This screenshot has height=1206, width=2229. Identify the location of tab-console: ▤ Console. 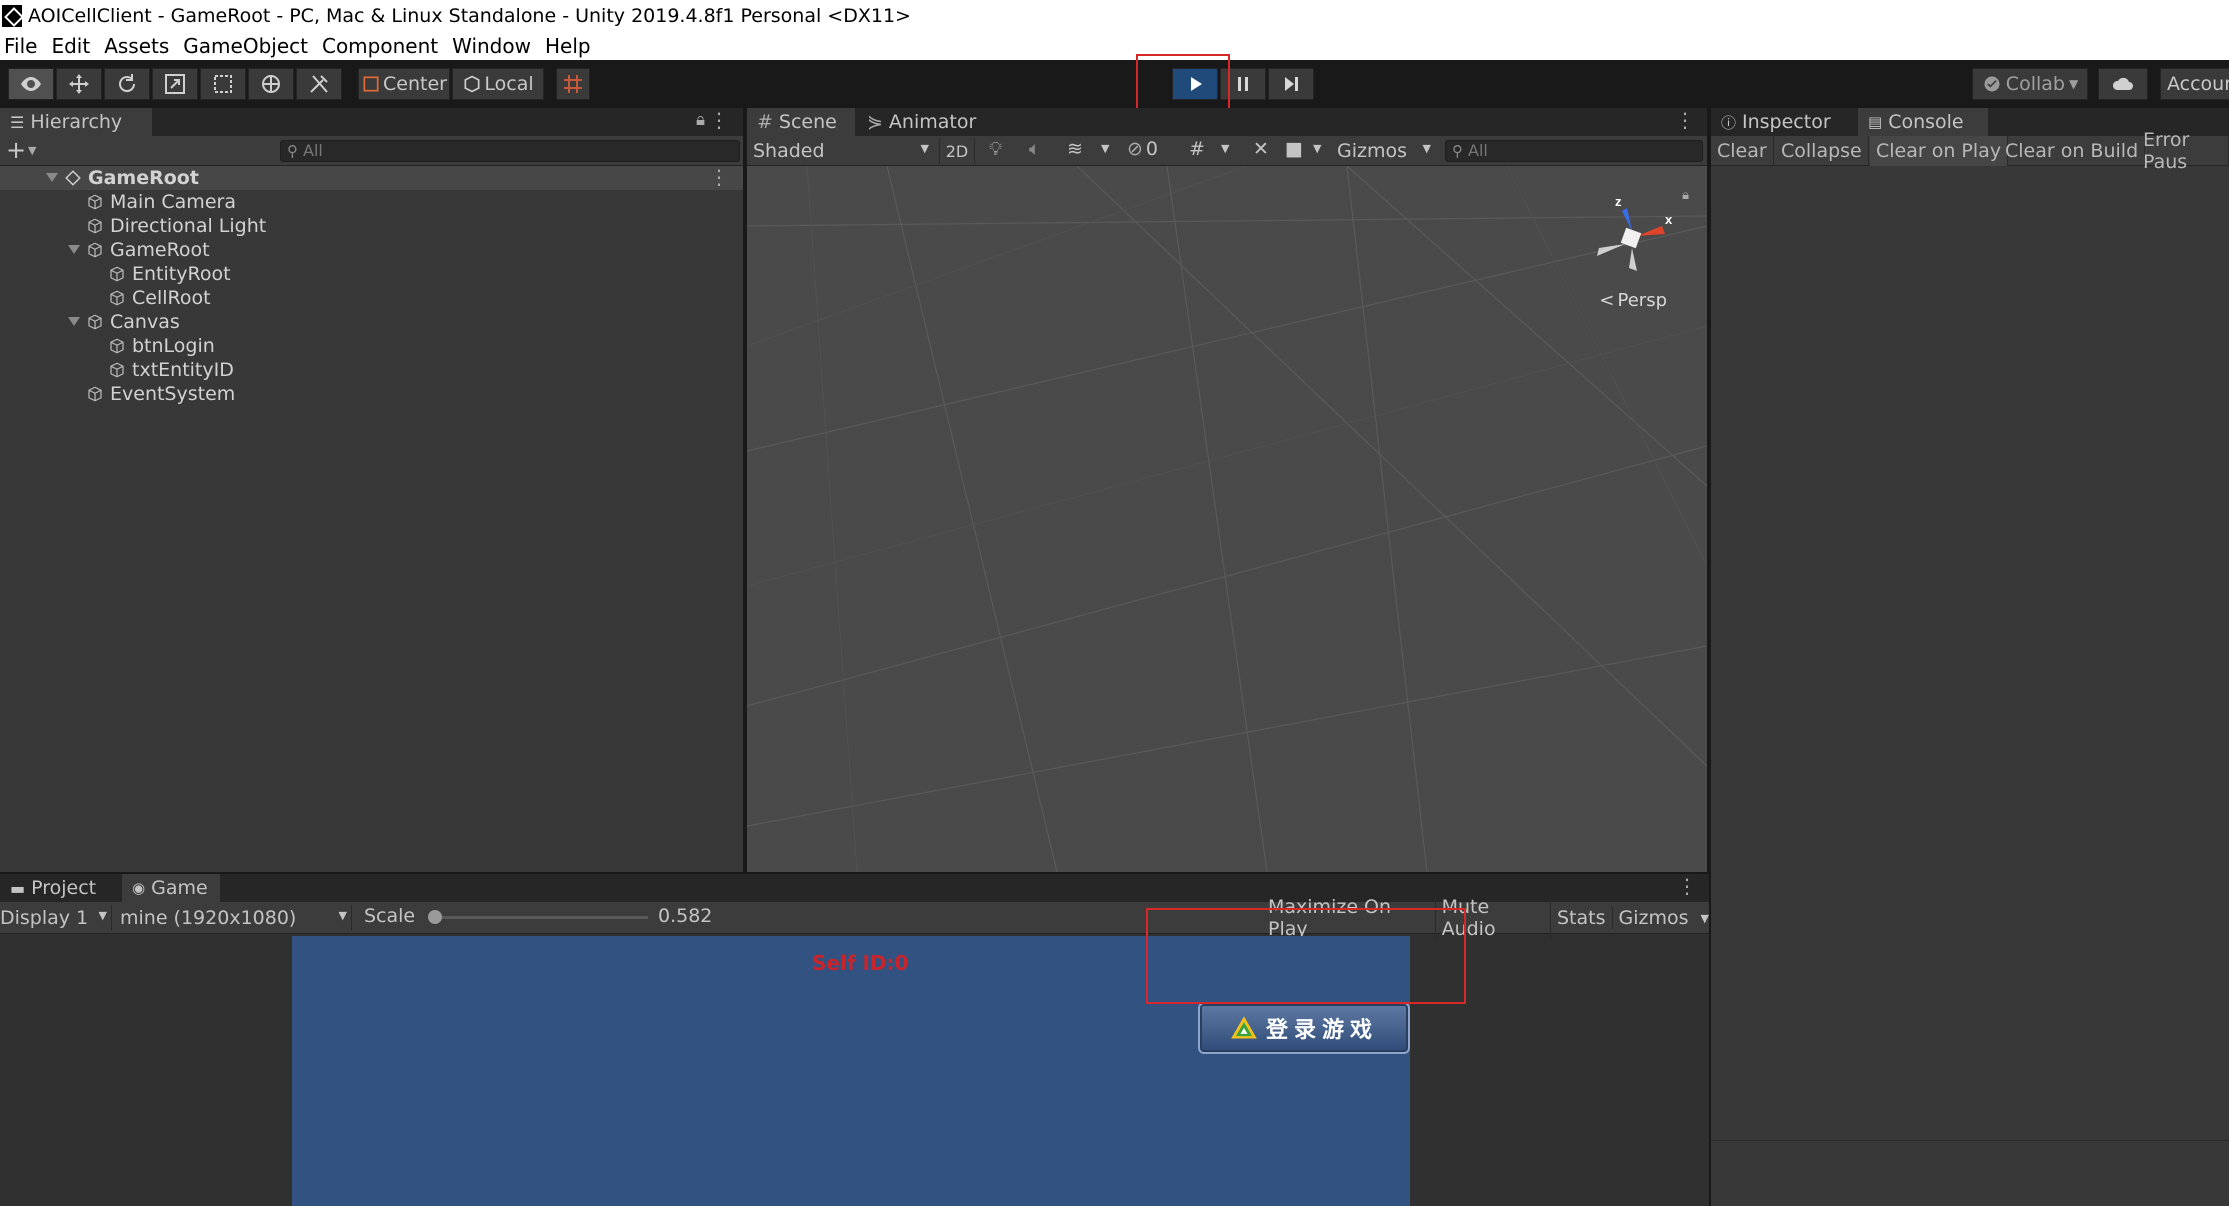
(1923, 122).